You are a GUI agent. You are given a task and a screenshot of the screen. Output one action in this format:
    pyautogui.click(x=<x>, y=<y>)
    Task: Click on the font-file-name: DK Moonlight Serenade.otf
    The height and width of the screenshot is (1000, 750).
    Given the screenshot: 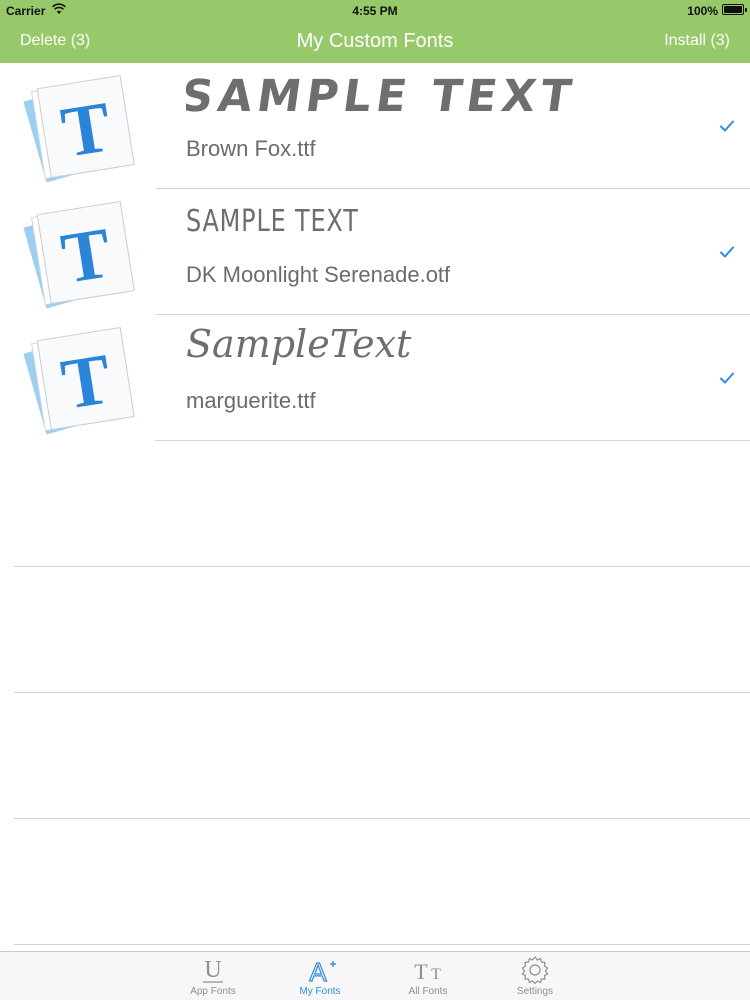 What is the action you would take?
    pyautogui.click(x=318, y=274)
    